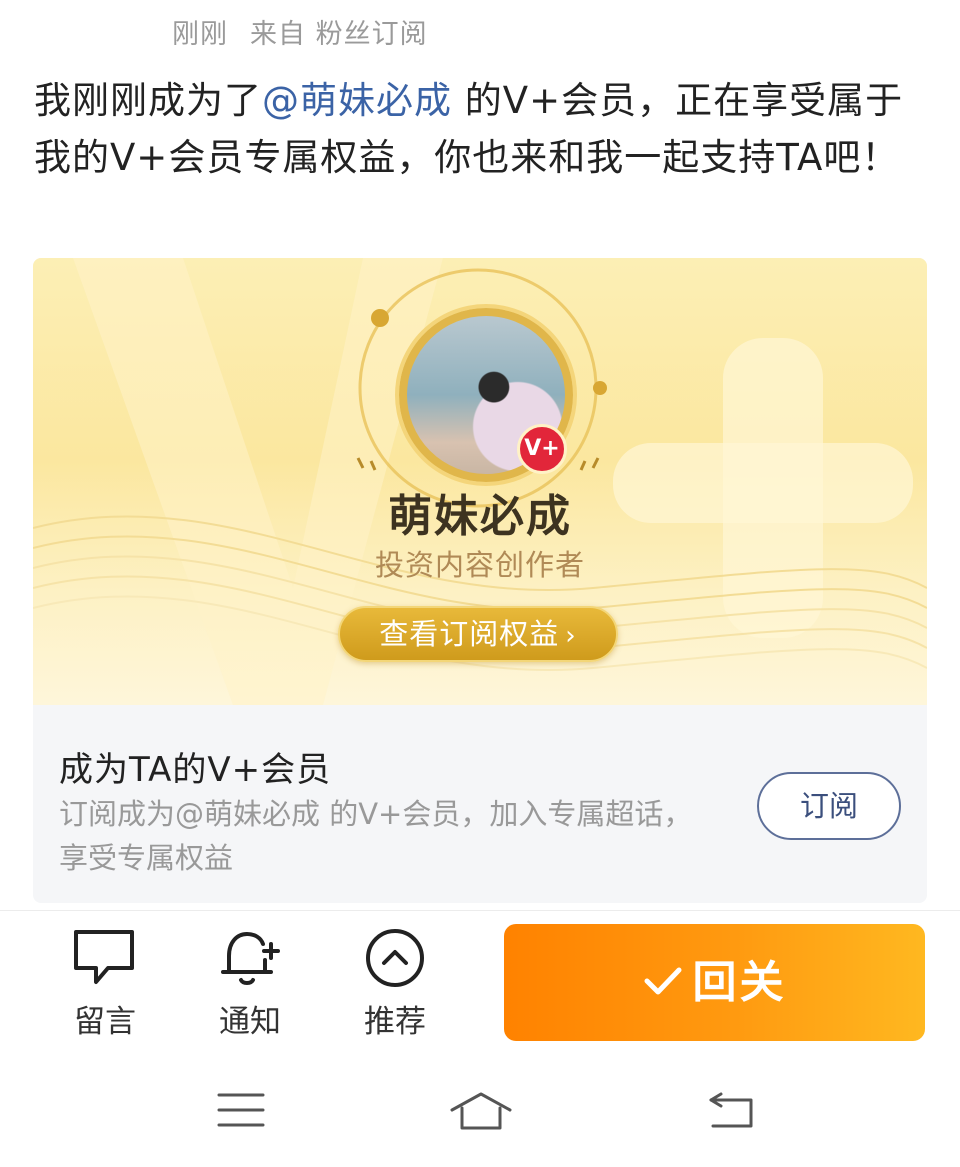 The image size is (960, 1167). I want to click on bell-plus-icon, so click(250, 958).